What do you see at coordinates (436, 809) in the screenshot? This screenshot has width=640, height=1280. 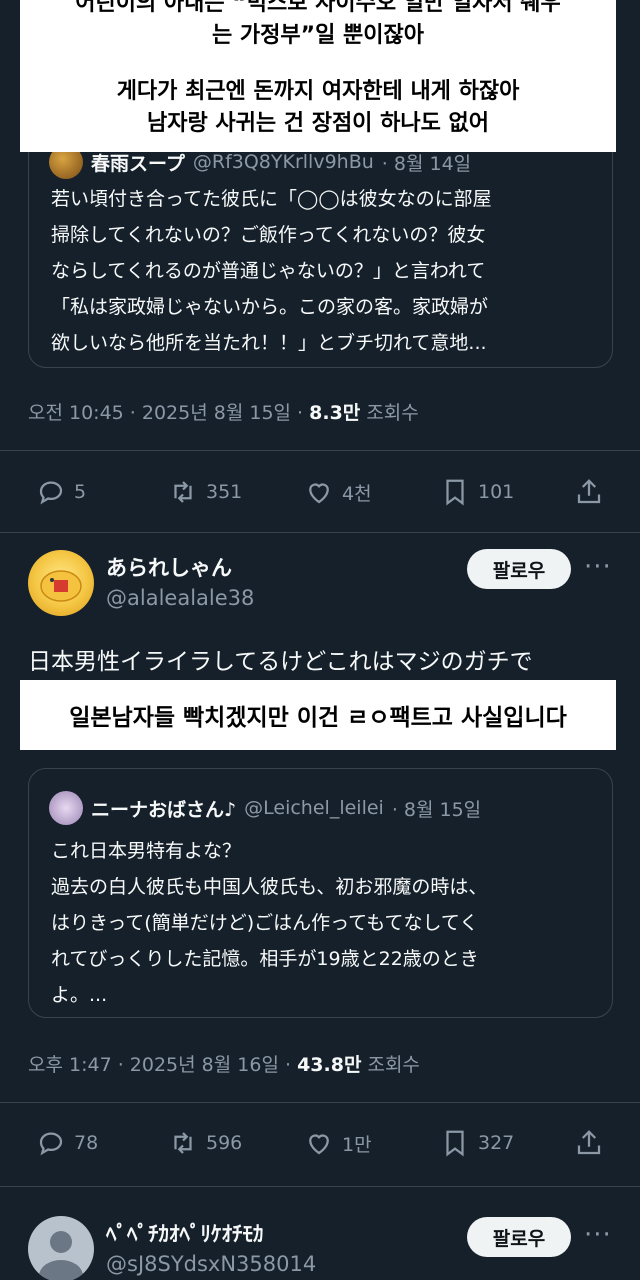 I see `quoted-date: · 8월 15일` at bounding box center [436, 809].